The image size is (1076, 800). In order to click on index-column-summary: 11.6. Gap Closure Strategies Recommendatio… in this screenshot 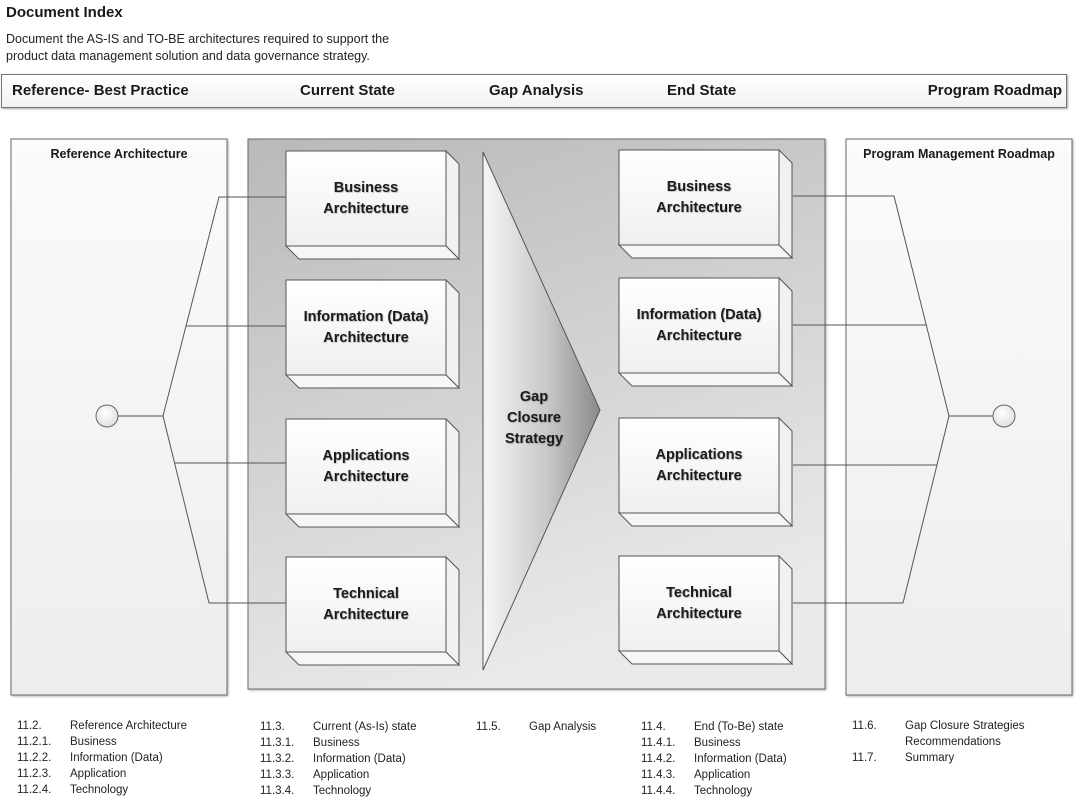, I will do `click(938, 742)`.